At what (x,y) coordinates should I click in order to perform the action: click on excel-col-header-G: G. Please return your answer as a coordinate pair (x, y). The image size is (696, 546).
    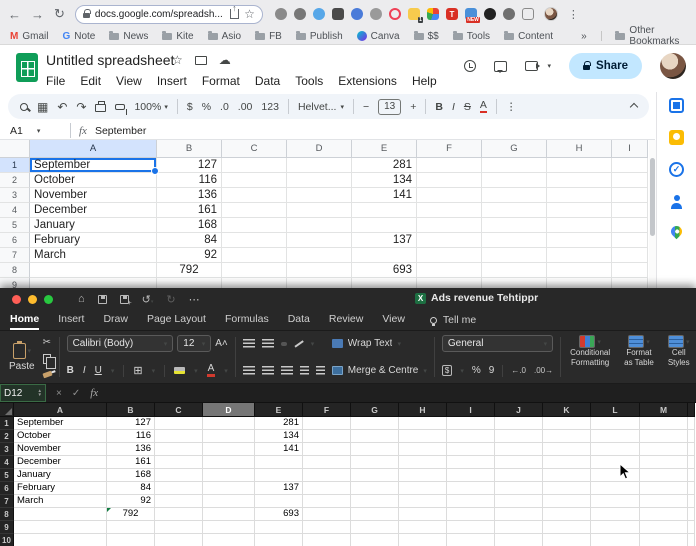
    Looking at the image, I should click on (375, 410).